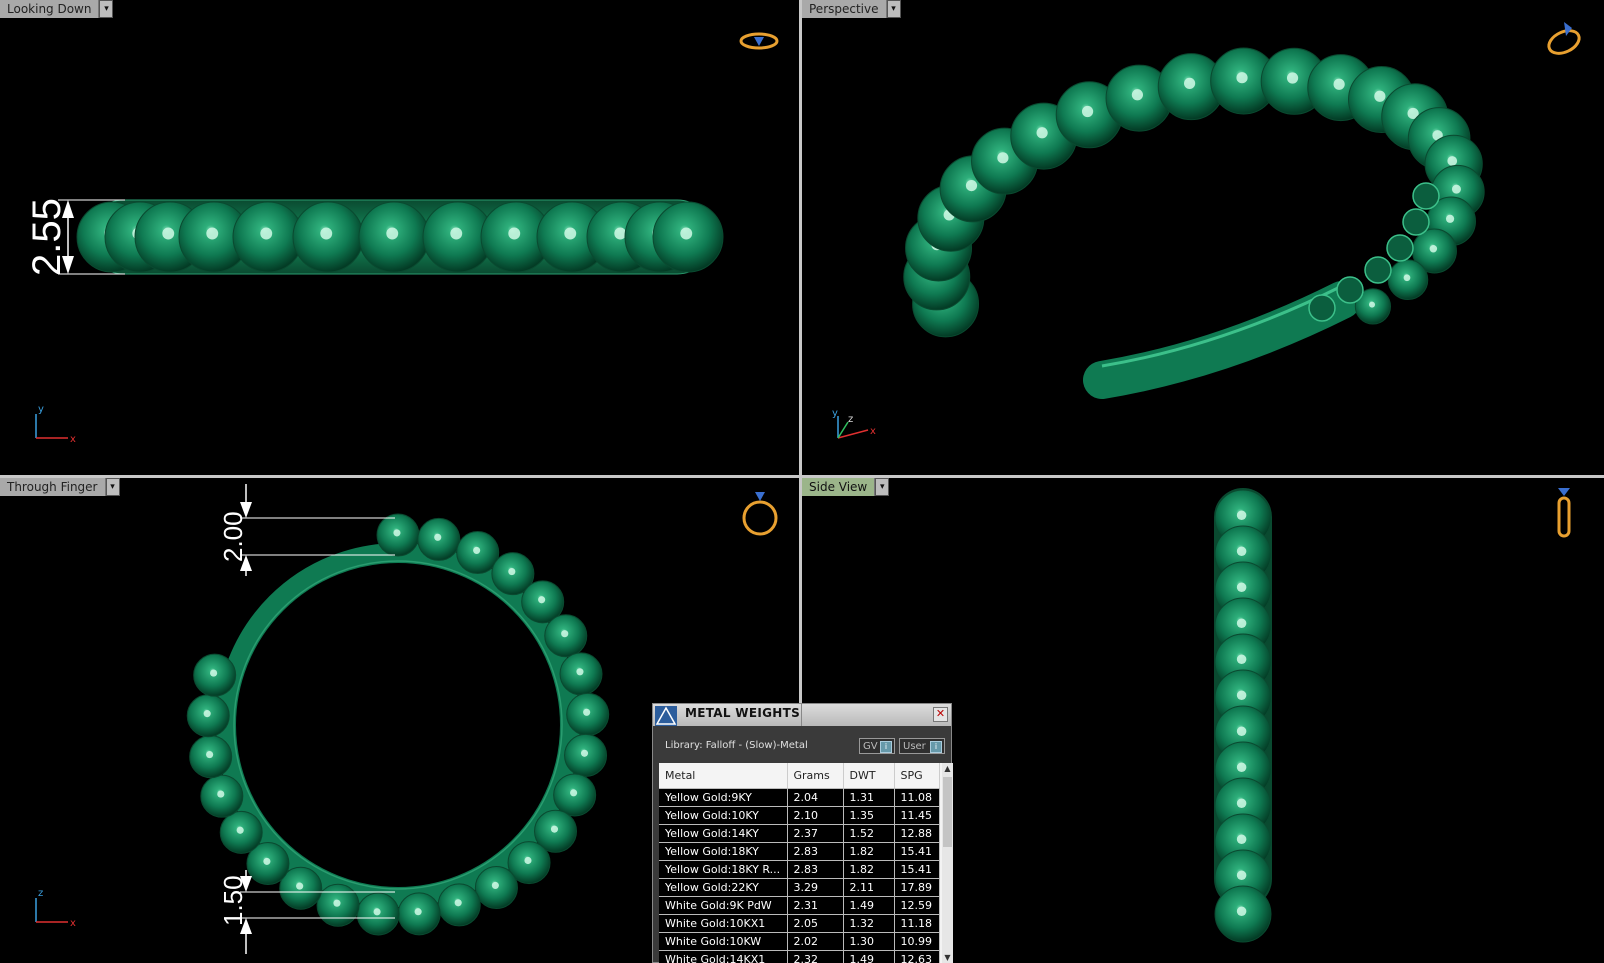 The height and width of the screenshot is (963, 1604). What do you see at coordinates (57, 9) in the screenshot?
I see `viewport-label-looking-down: Looking Down ▾` at bounding box center [57, 9].